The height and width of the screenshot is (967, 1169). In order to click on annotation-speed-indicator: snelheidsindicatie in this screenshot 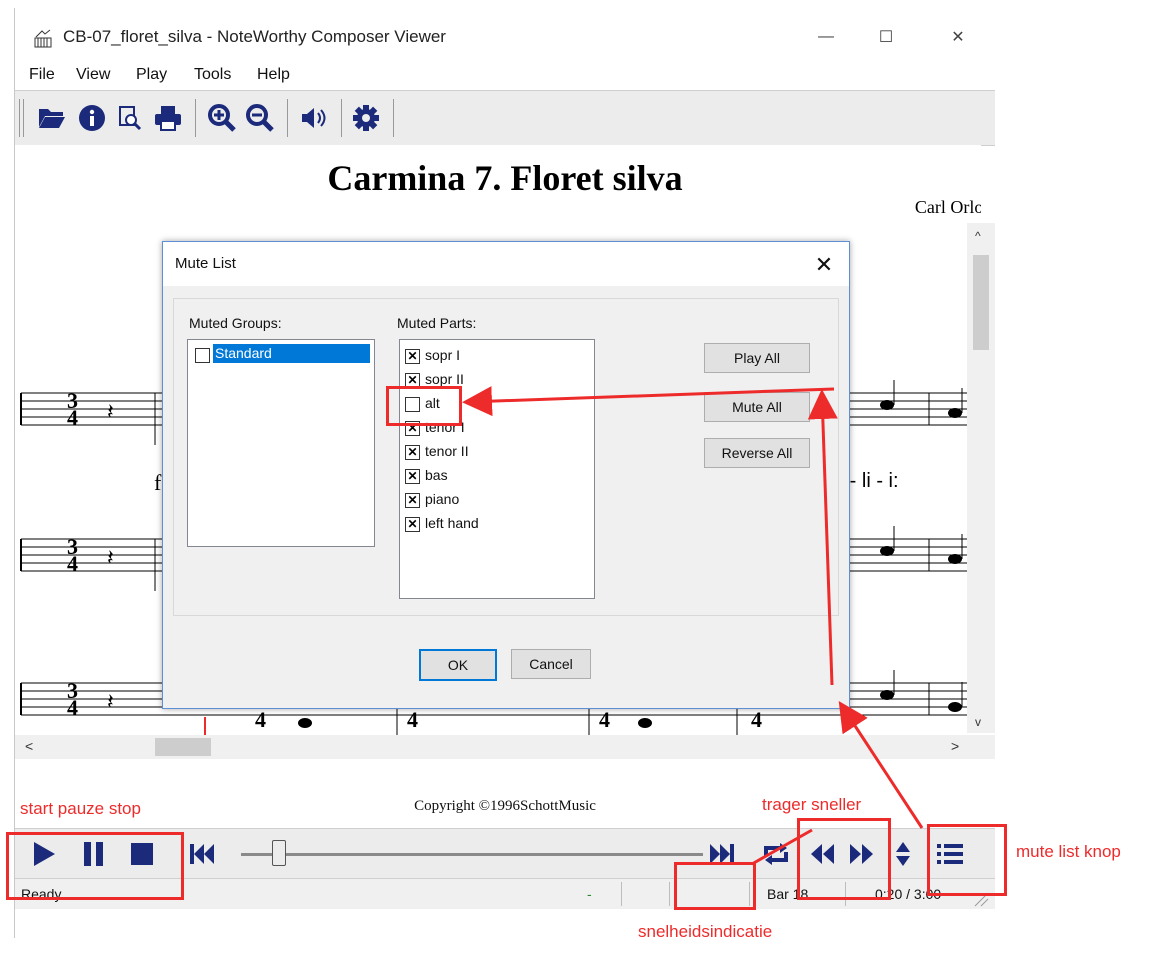, I will do `click(705, 931)`.